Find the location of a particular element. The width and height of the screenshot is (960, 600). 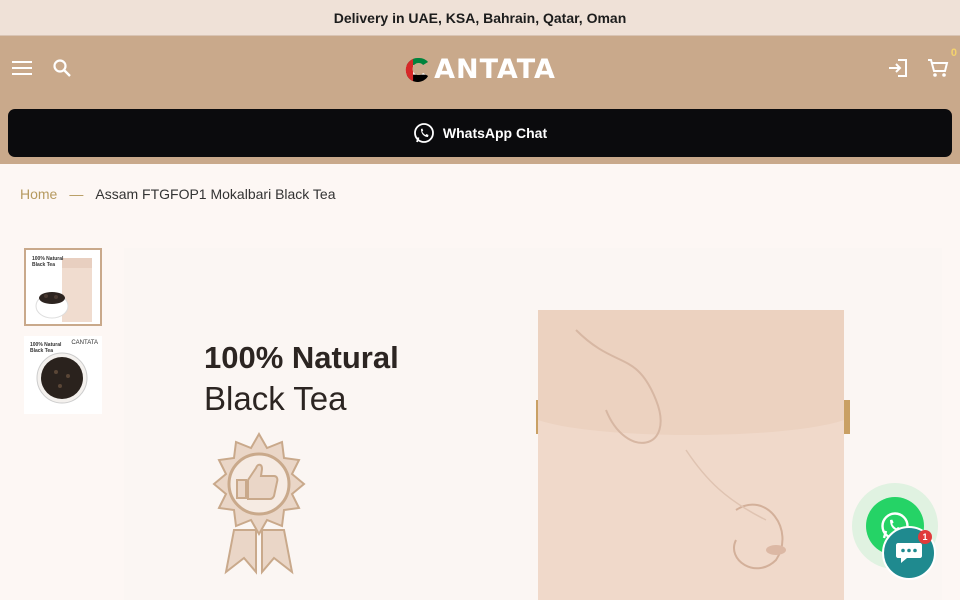

chat-bubble-icon is located at coordinates (909, 553).